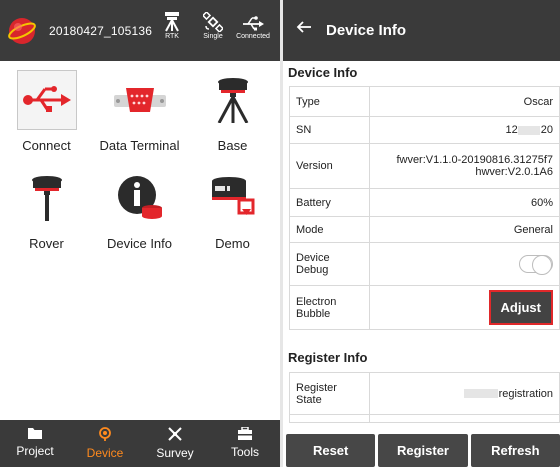 This screenshot has height=467, width=560. What do you see at coordinates (329, 307) in the screenshot?
I see `electron-bubble-label: Electron Bubble` at bounding box center [329, 307].